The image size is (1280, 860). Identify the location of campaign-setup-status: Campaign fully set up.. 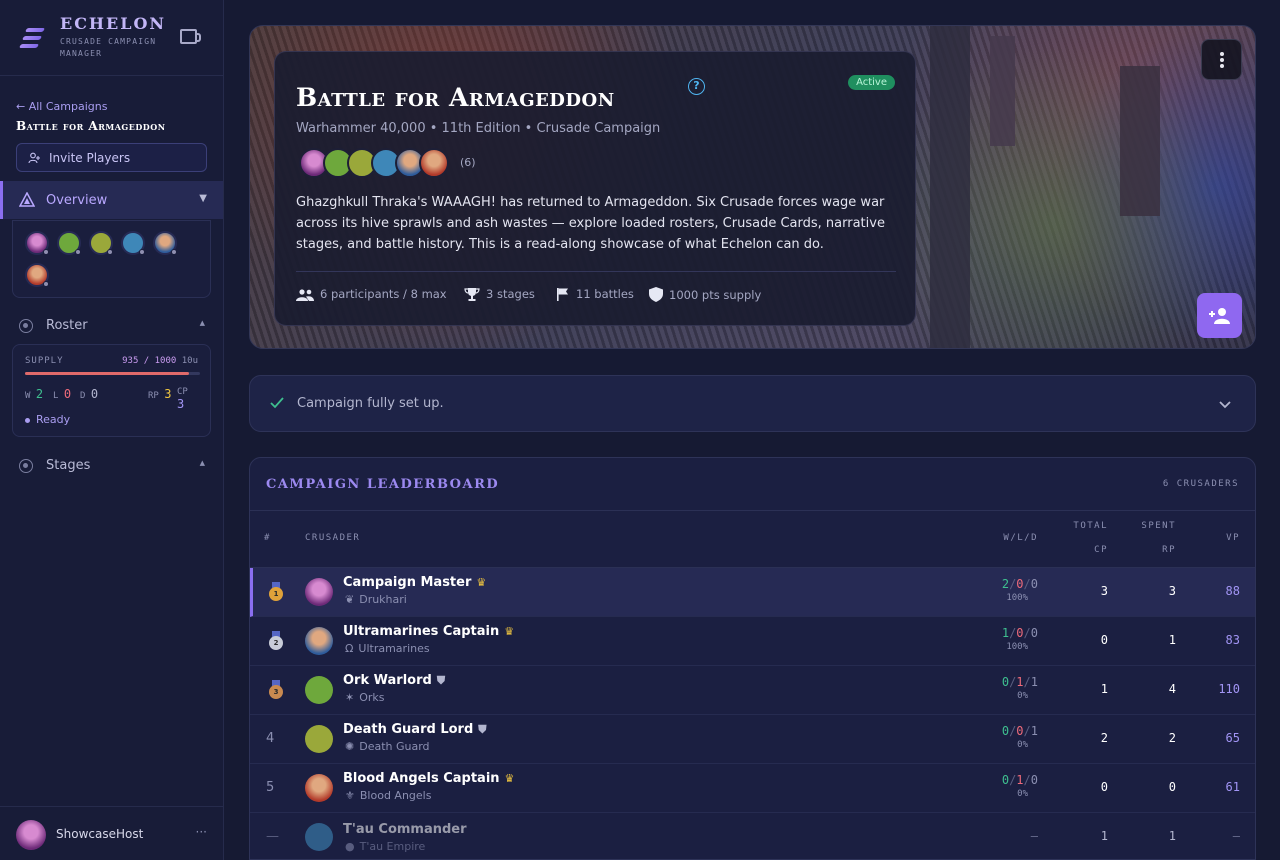
(752, 403).